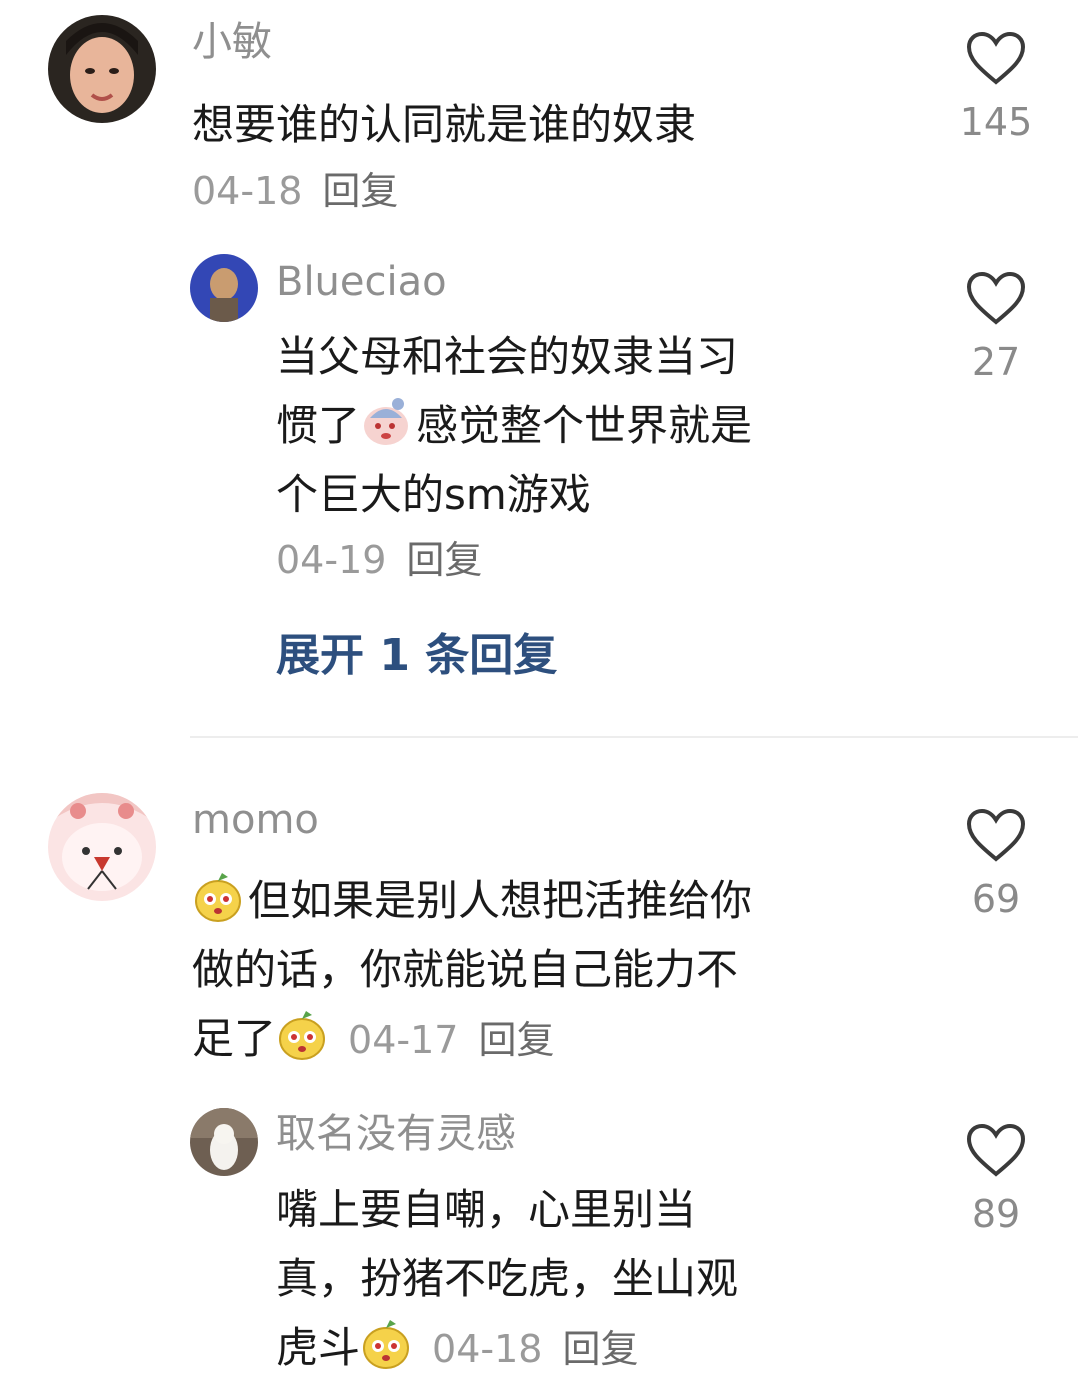  I want to click on comment-date: 04-17, so click(403, 1040).